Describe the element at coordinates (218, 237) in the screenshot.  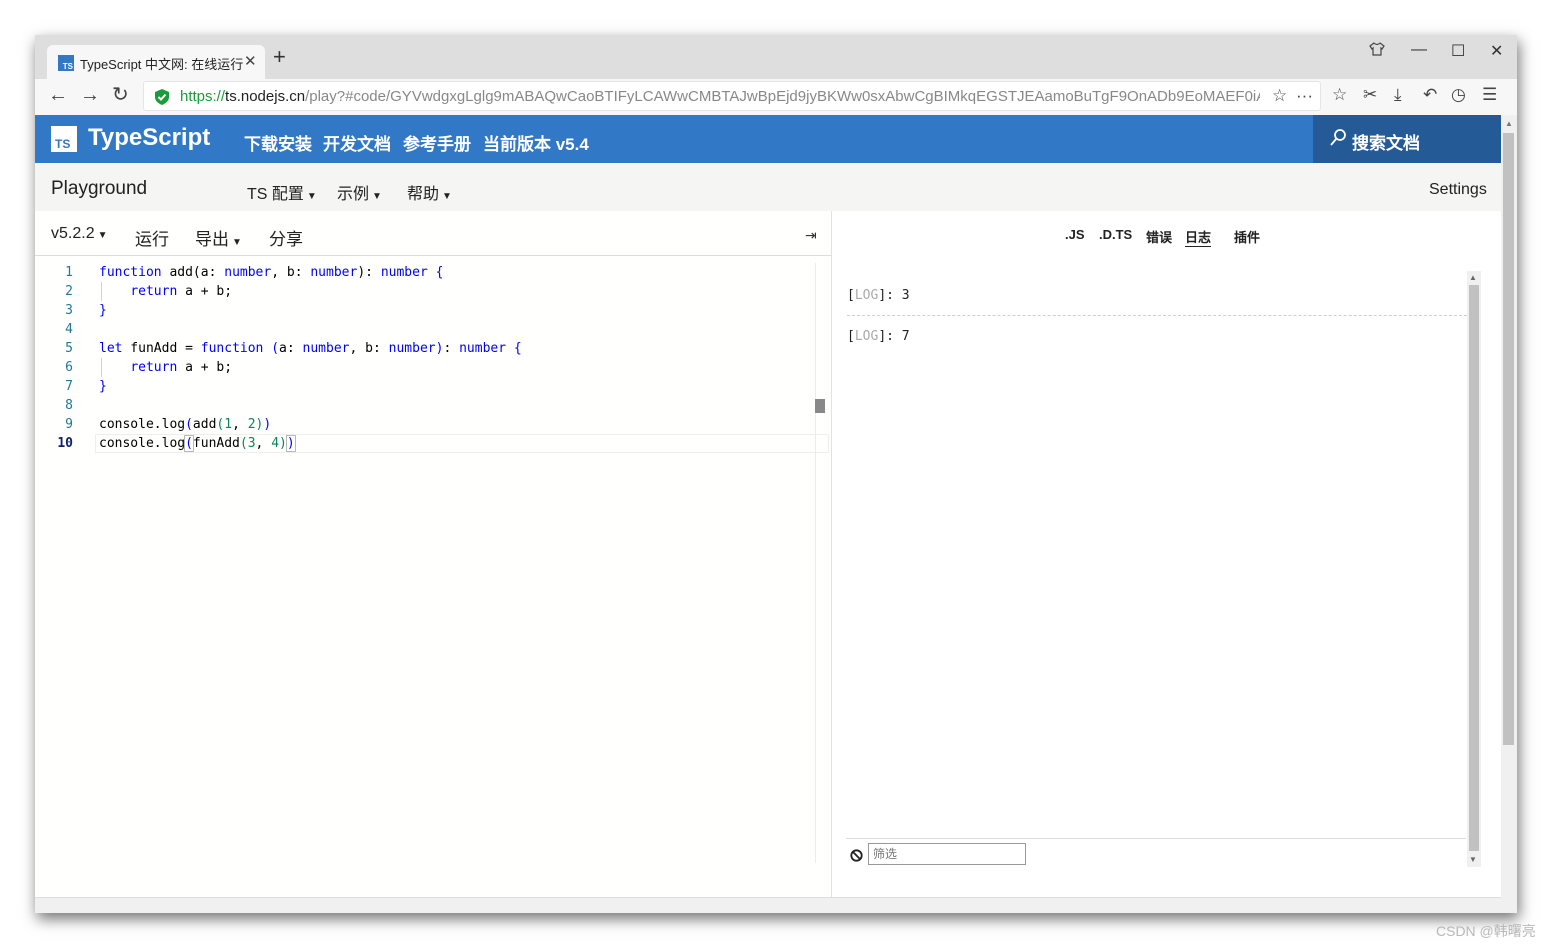
I see `export-menu: 导出 ▼` at that location.